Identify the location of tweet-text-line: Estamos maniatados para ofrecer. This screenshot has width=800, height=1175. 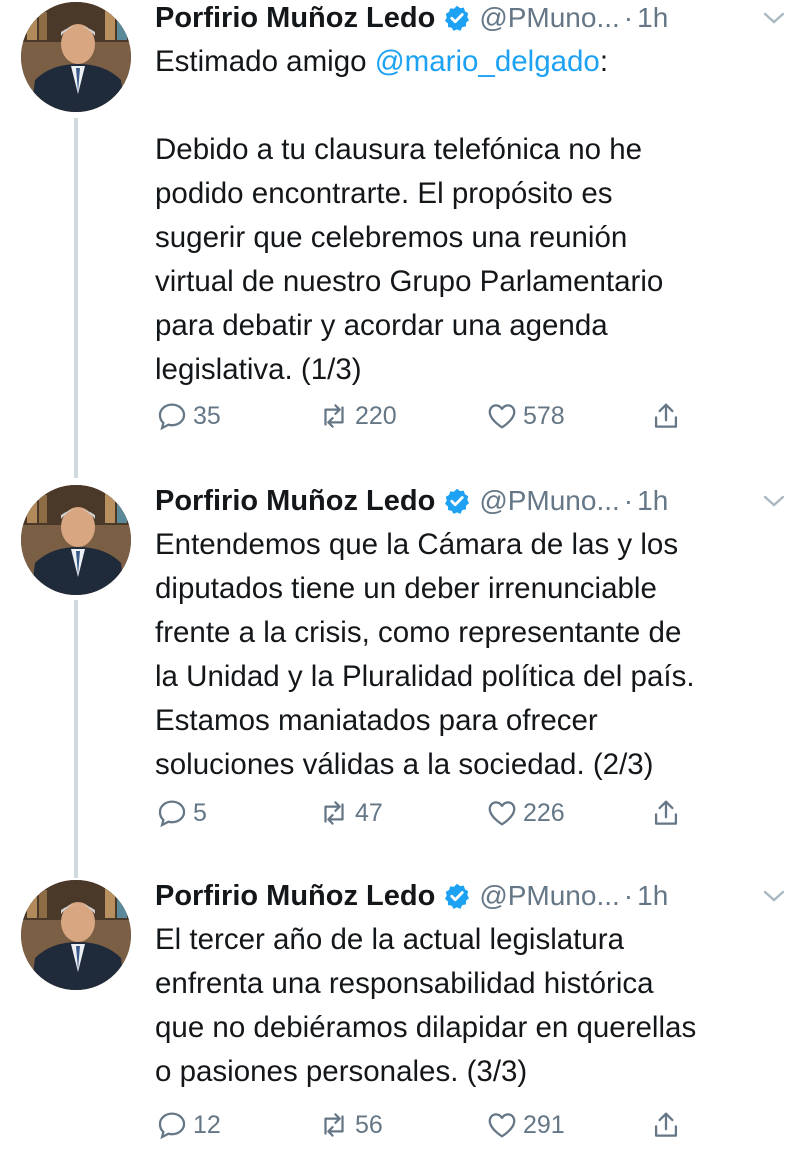
(376, 720).